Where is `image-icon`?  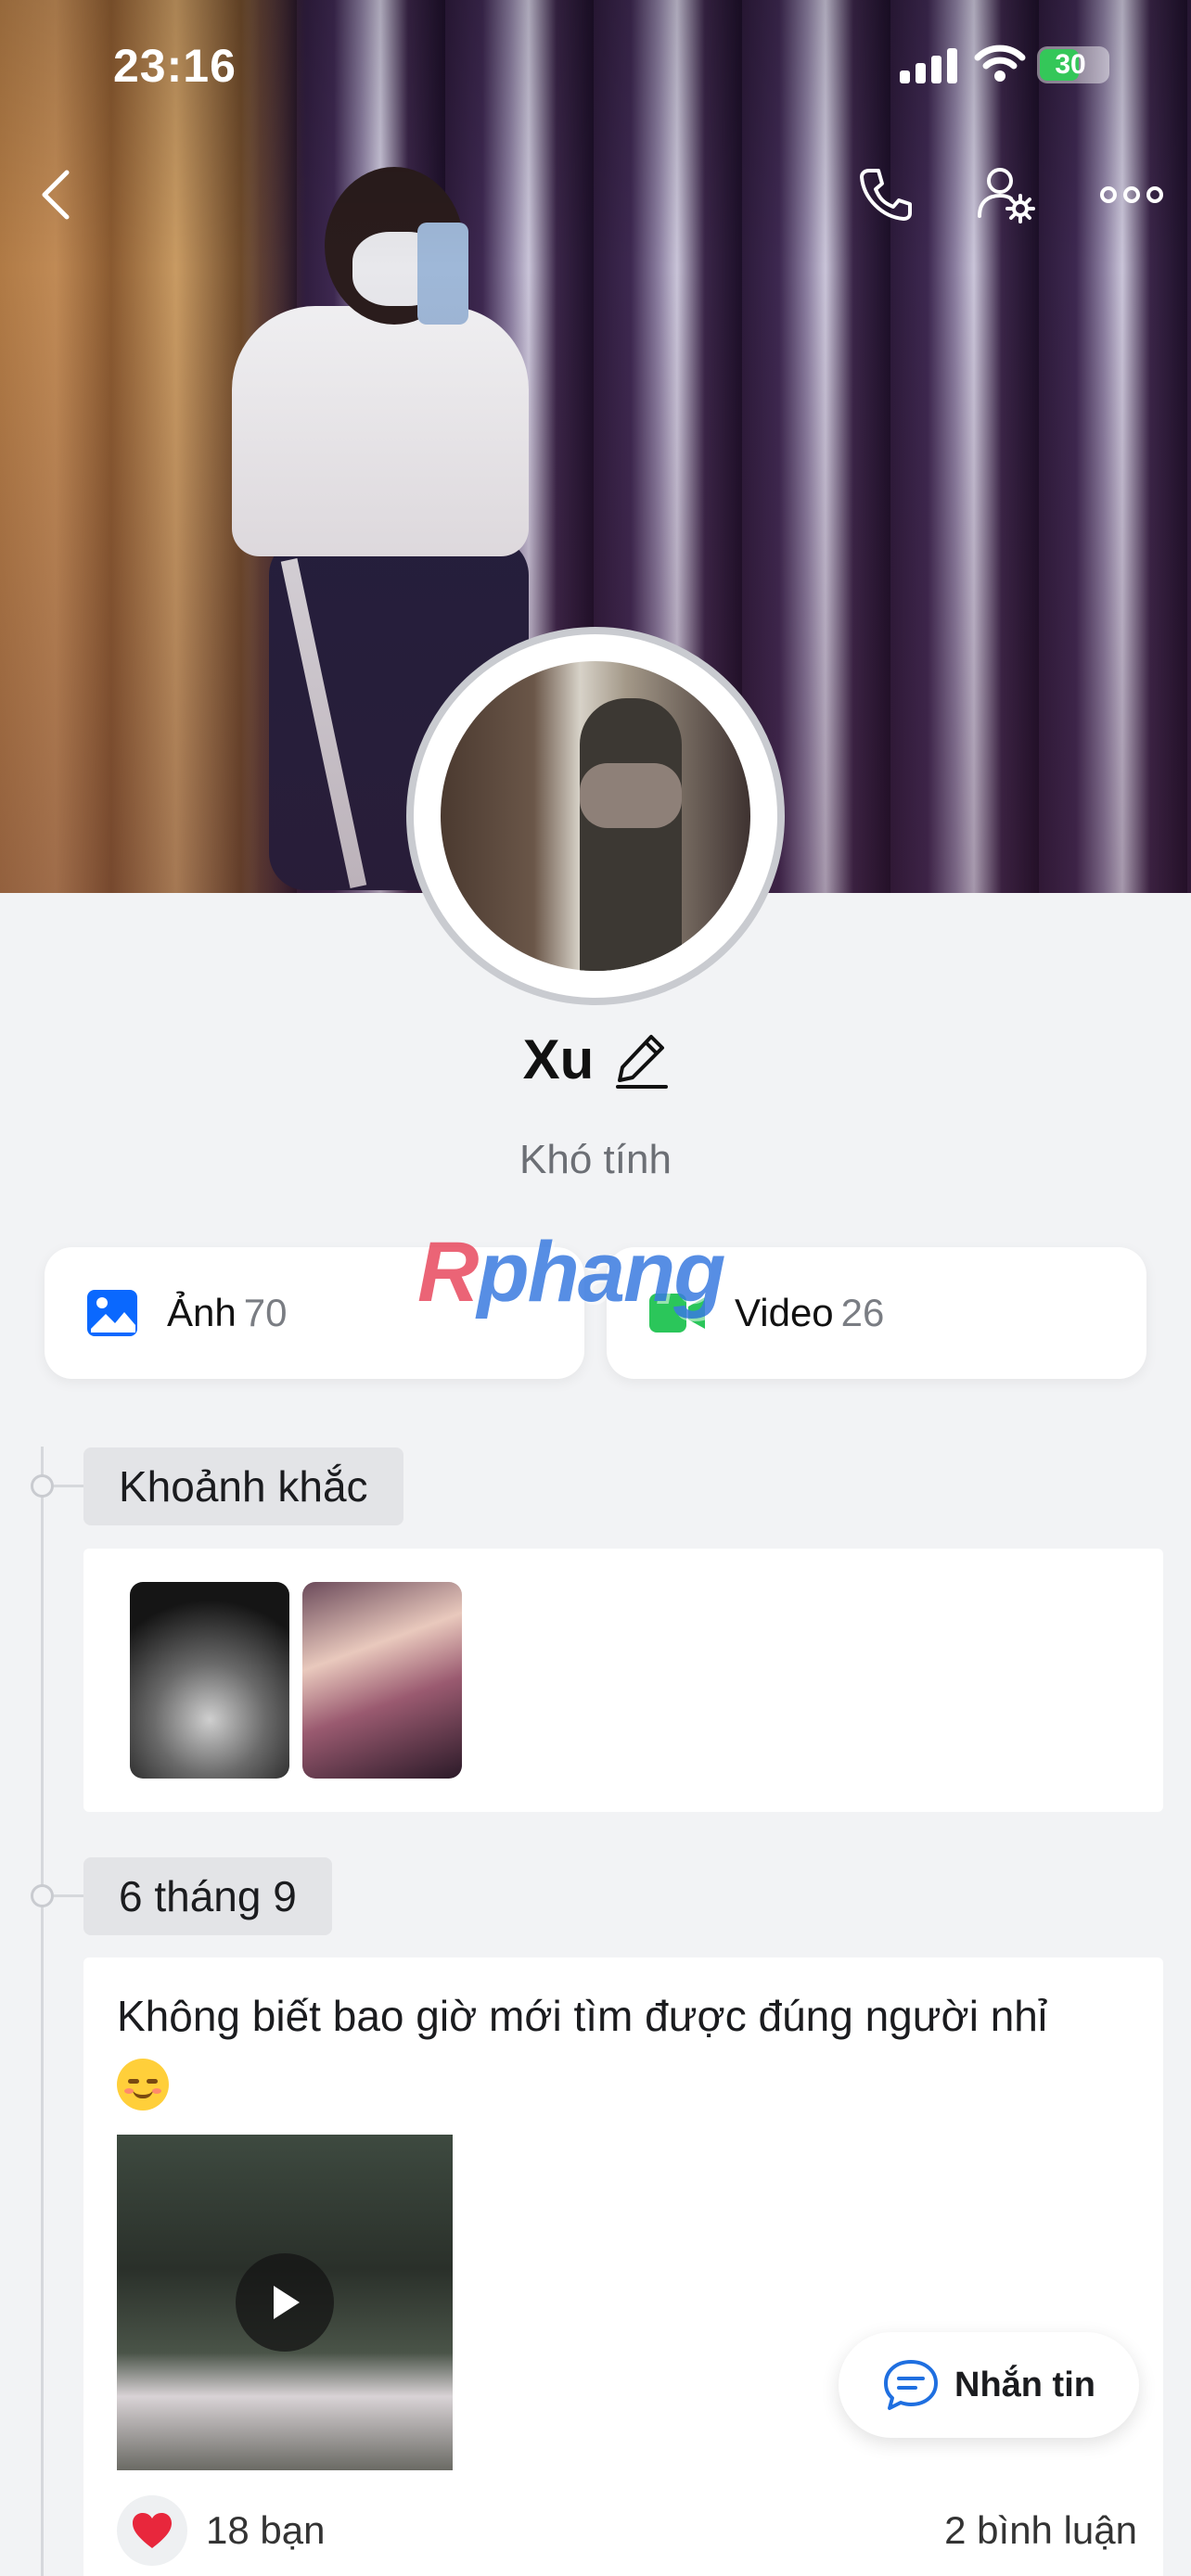 image-icon is located at coordinates (112, 1313).